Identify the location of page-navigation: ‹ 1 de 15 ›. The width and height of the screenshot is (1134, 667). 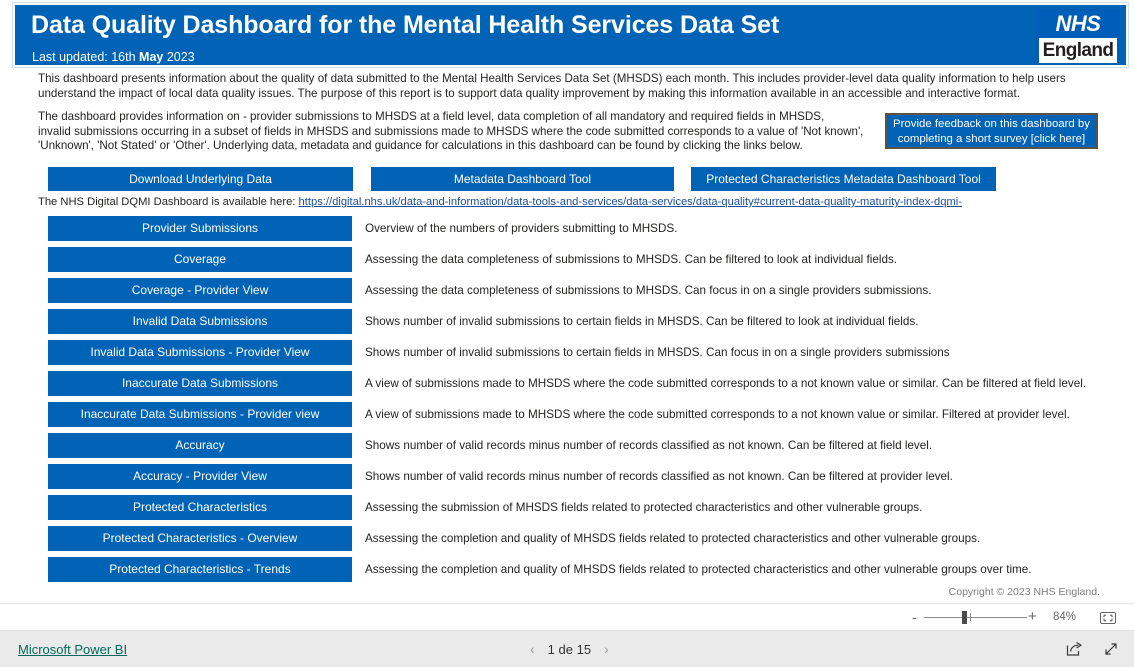
(569, 649).